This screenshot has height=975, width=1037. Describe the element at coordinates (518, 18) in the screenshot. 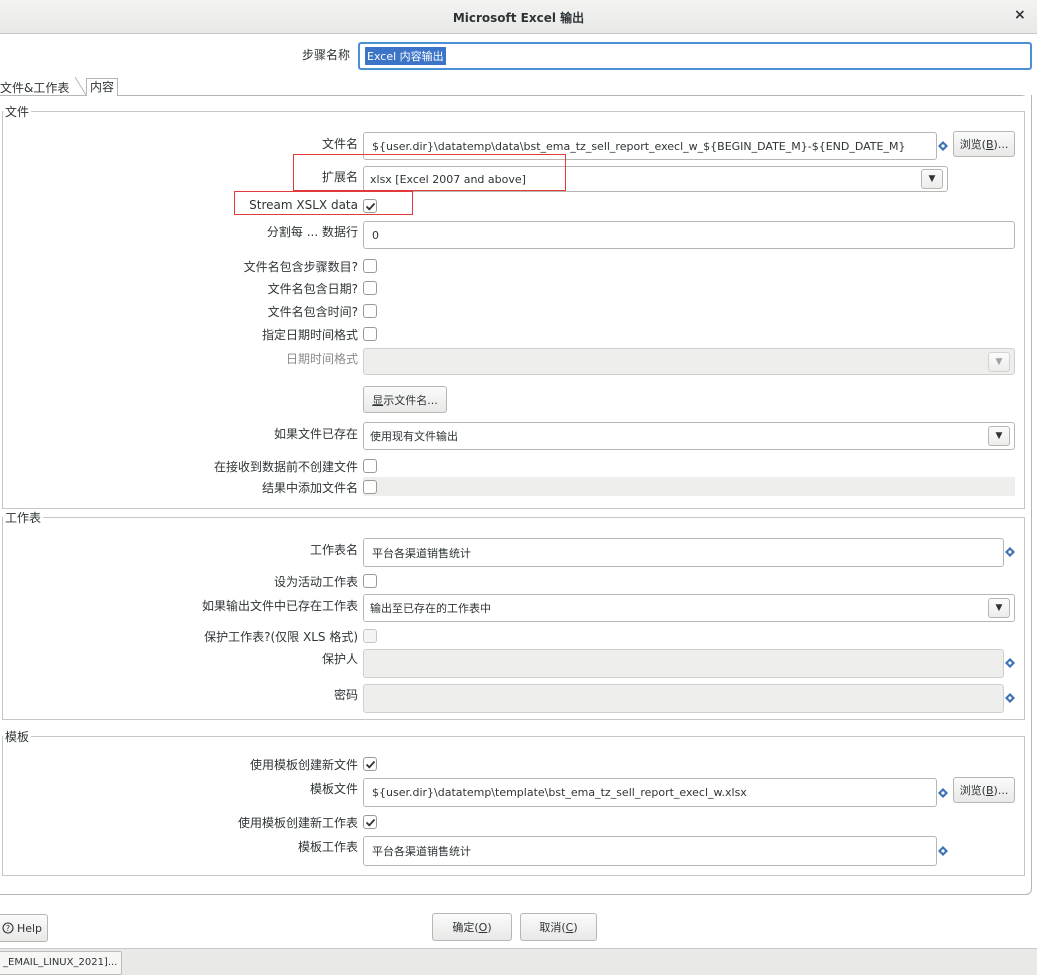

I see `window-title: Microsoft Excel 输出` at that location.